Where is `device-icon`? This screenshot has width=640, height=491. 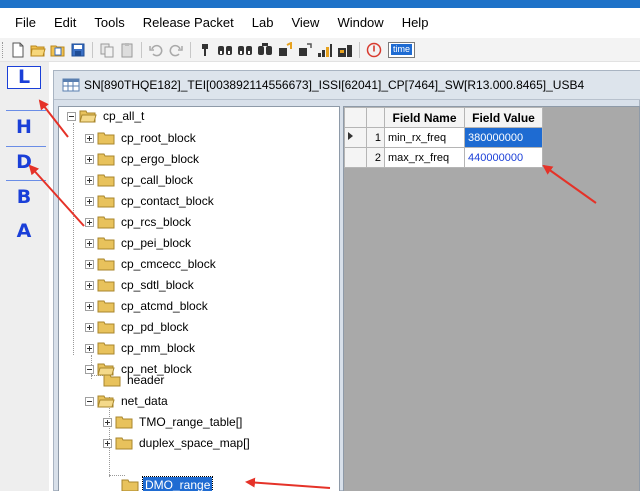
device-icon is located at coordinates (285, 50).